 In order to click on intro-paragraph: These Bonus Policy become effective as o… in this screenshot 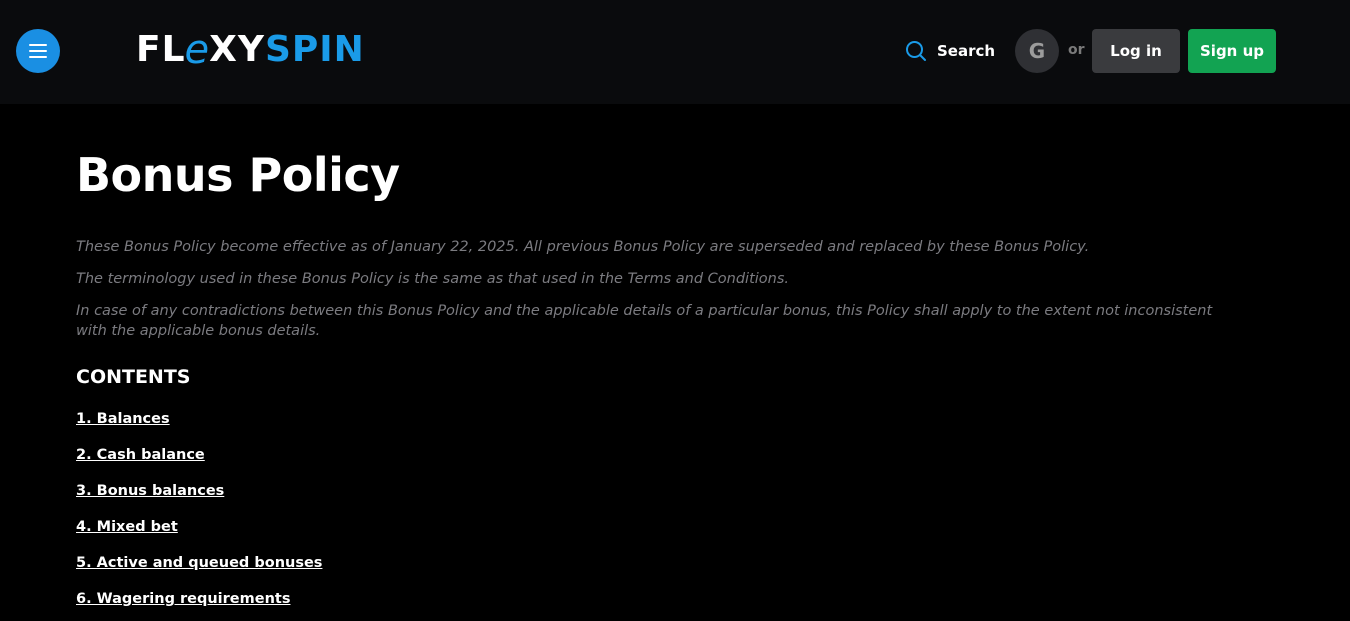, I will do `click(583, 247)`.